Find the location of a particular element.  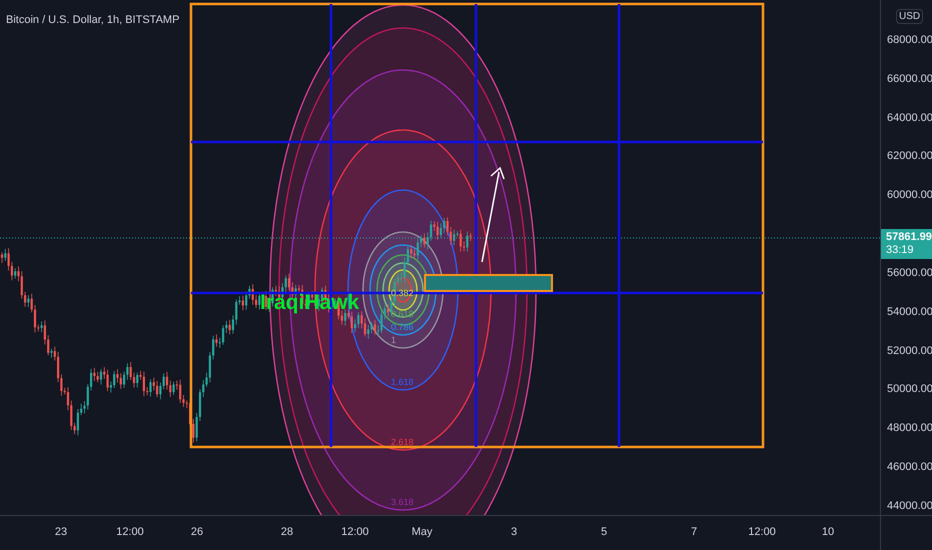

fib-level-label: 1.618 is located at coordinates (402, 382).